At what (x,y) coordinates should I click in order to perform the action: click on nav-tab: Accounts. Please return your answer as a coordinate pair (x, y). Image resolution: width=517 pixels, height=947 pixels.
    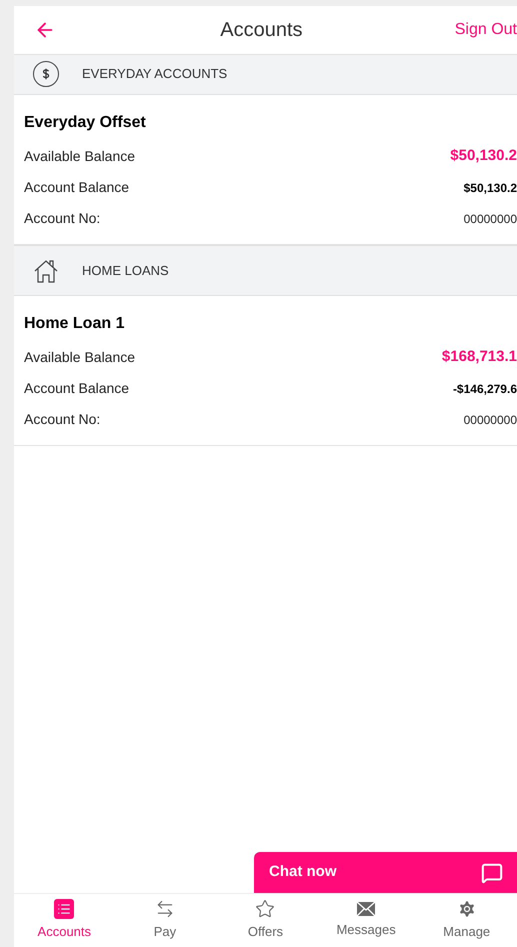
    Looking at the image, I should click on (64, 920).